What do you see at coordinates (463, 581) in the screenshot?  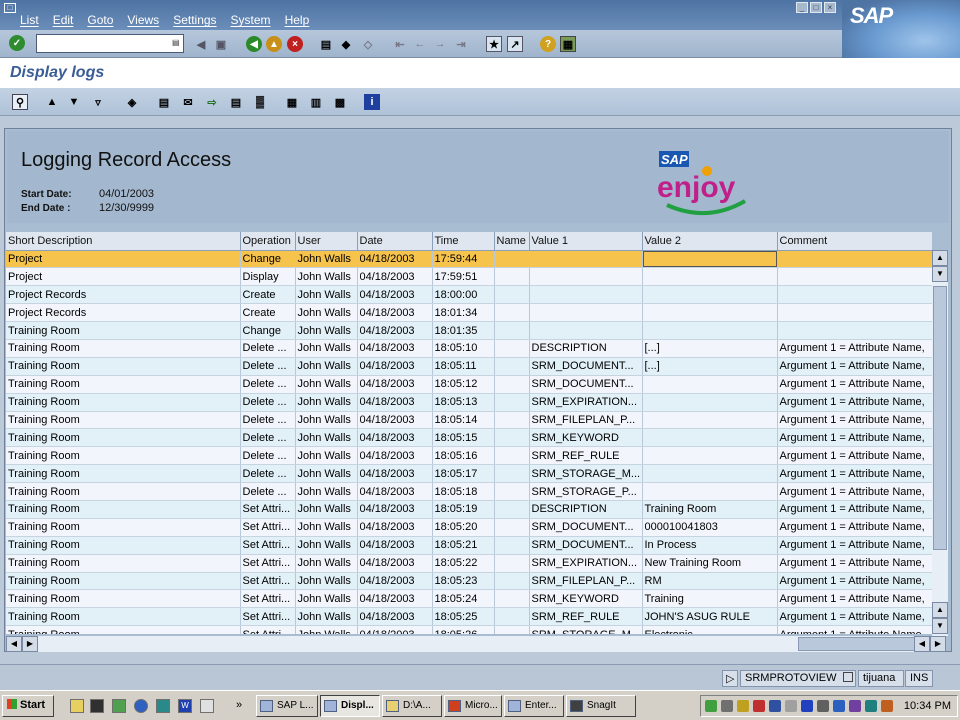 I see `table-cell: 18:05:23` at bounding box center [463, 581].